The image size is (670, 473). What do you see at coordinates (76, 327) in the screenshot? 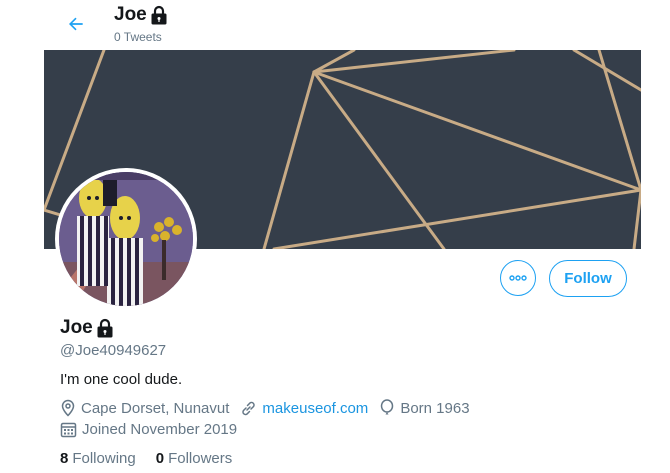
I see `profile-name-text: Joe` at bounding box center [76, 327].